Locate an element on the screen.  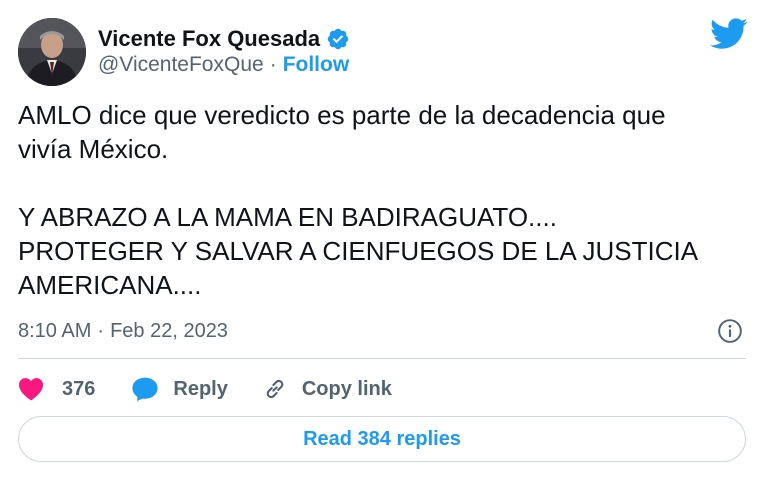
copy-link-label: Copy link is located at coordinates (346, 388).